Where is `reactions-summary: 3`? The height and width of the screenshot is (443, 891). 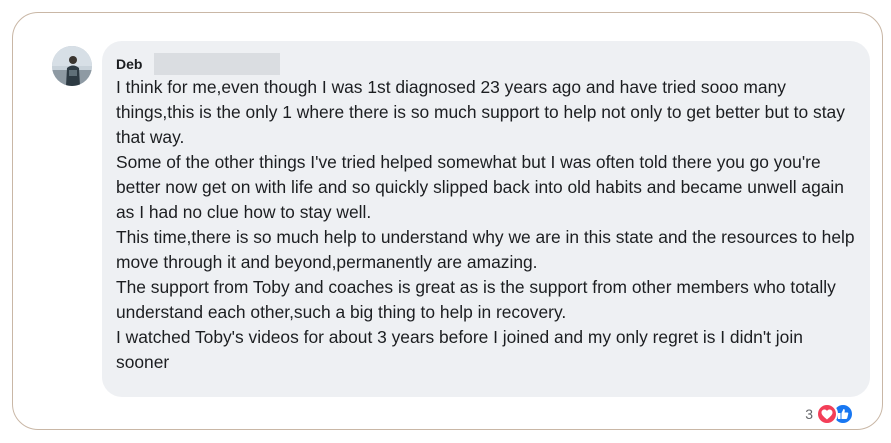 reactions-summary: 3 is located at coordinates (829, 414).